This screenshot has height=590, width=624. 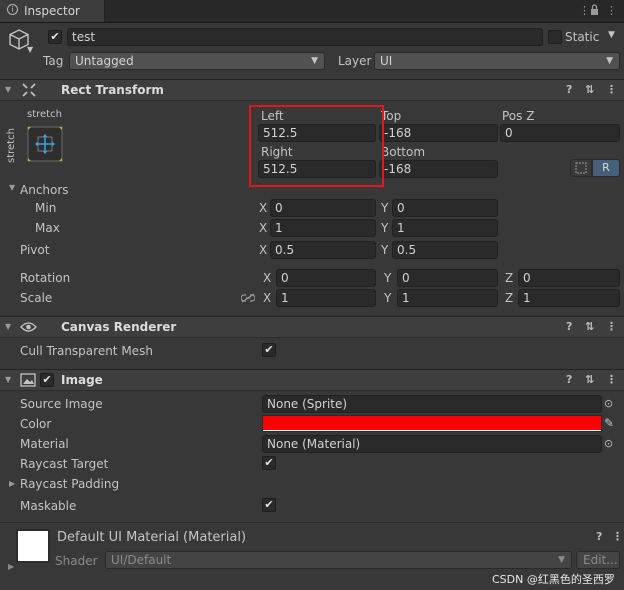 I want to click on raw-edit-button: R, so click(x=606, y=168).